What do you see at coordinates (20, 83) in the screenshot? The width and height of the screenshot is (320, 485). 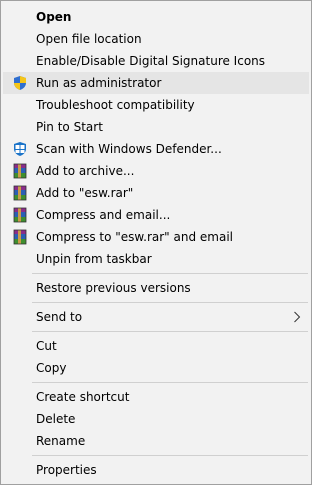 I see `uac-shield-icon` at bounding box center [20, 83].